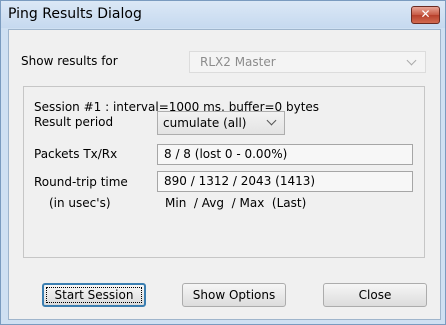 The height and width of the screenshot is (325, 446). I want to click on result-period-label: Result period, so click(74, 122).